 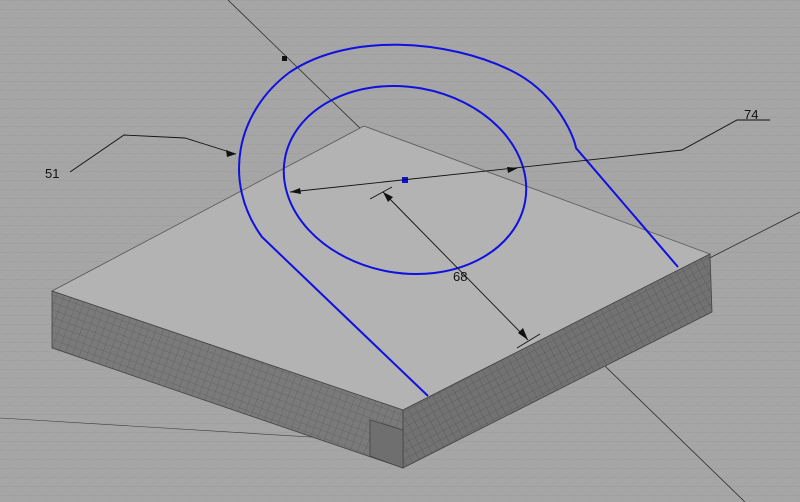 What do you see at coordinates (751, 114) in the screenshot?
I see `dim-74-label: 74` at bounding box center [751, 114].